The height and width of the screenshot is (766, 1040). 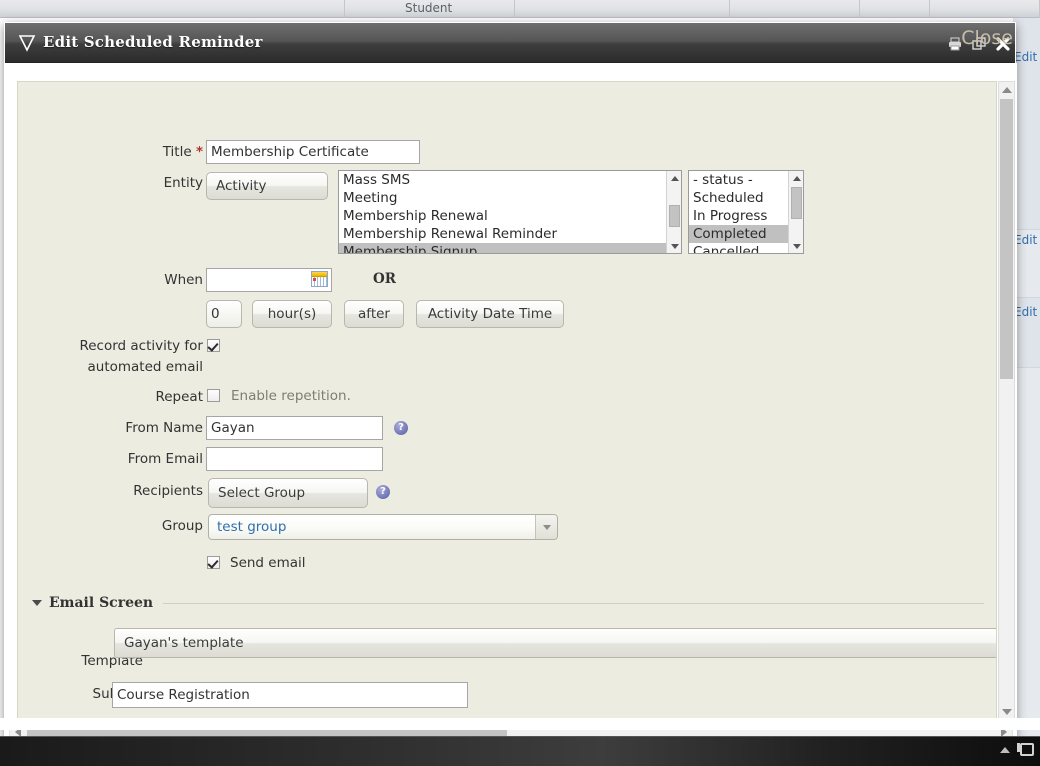 I want to click on calendar-icon, so click(x=319, y=279).